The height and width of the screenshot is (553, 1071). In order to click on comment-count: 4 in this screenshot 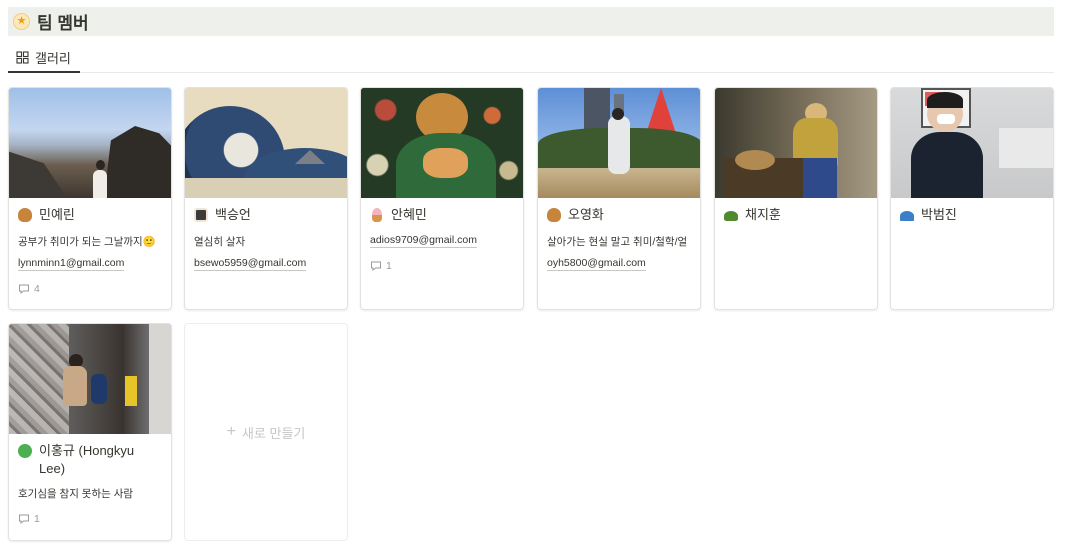, I will do `click(90, 289)`.